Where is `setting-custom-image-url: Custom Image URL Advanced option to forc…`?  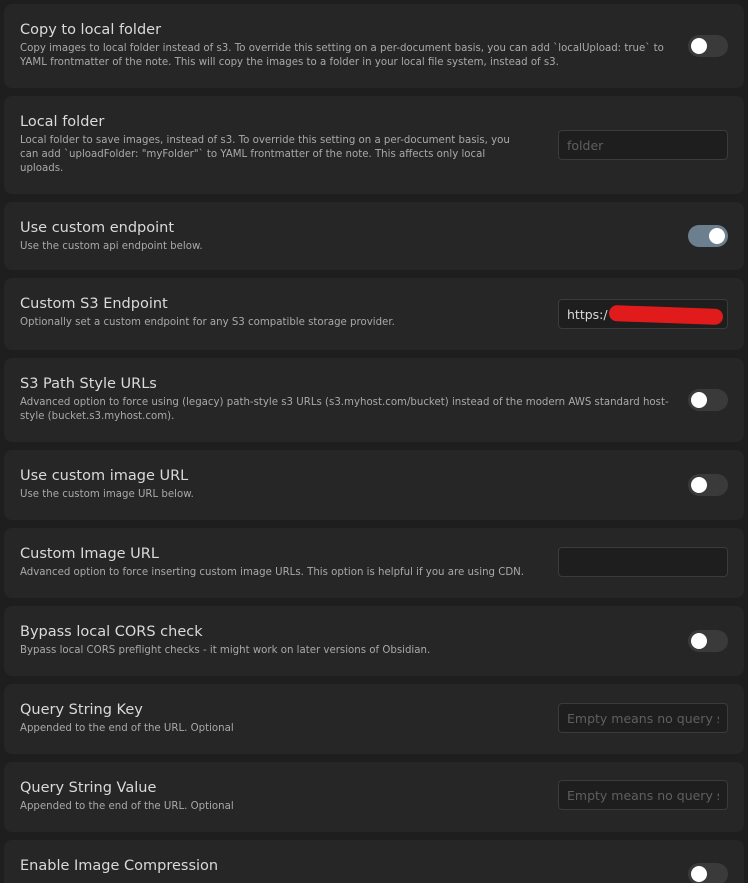 setting-custom-image-url: Custom Image URL Advanced option to forc… is located at coordinates (374, 563).